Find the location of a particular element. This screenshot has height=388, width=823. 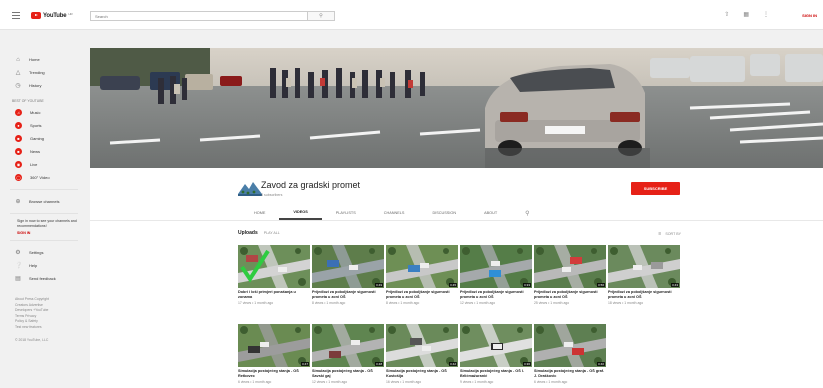

sort-by-button: ≡ SORT BY is located at coordinates (669, 234).